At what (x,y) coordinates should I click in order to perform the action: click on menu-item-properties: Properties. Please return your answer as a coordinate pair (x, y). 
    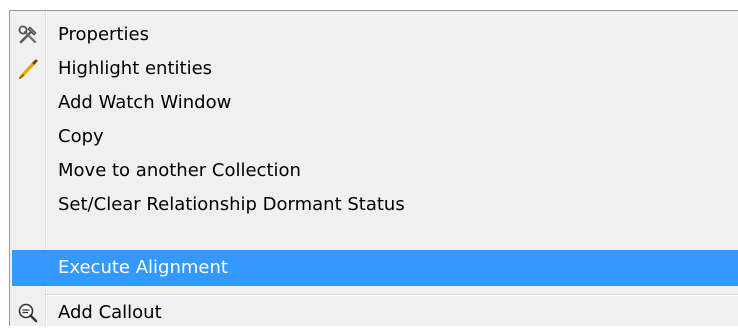
    Looking at the image, I should click on (374, 35).